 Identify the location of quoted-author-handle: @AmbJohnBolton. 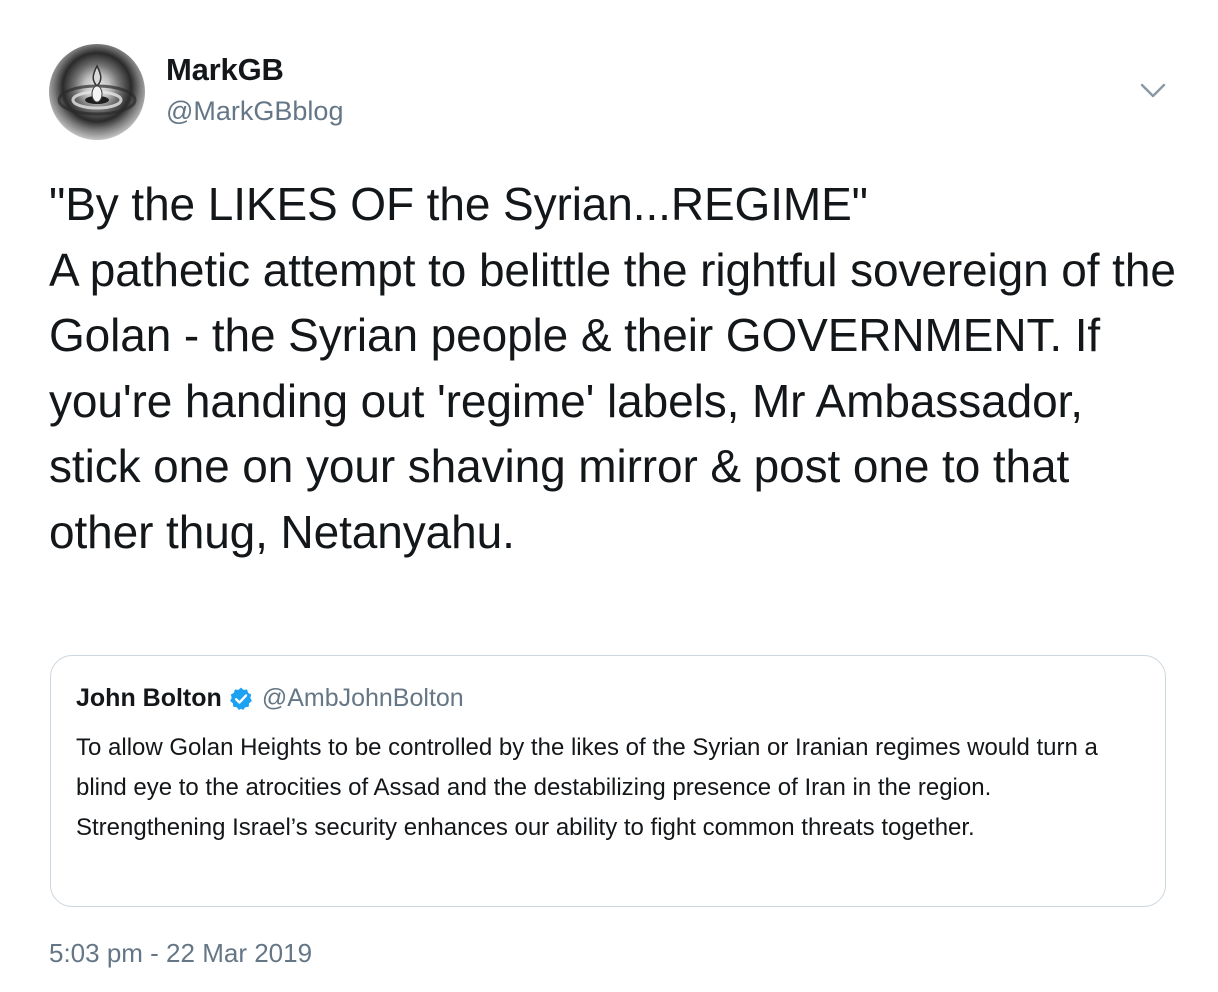
(362, 698).